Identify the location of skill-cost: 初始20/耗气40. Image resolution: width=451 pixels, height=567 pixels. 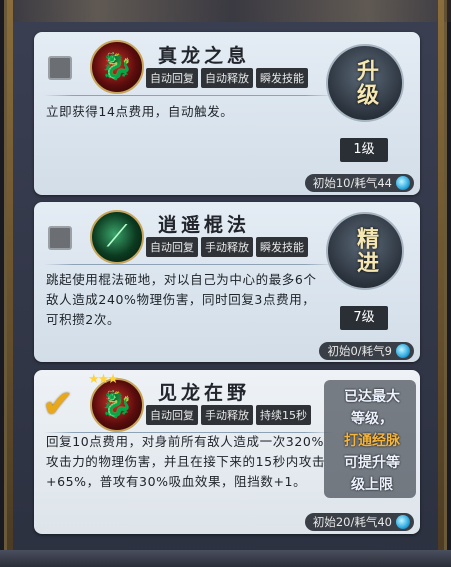
(359, 522).